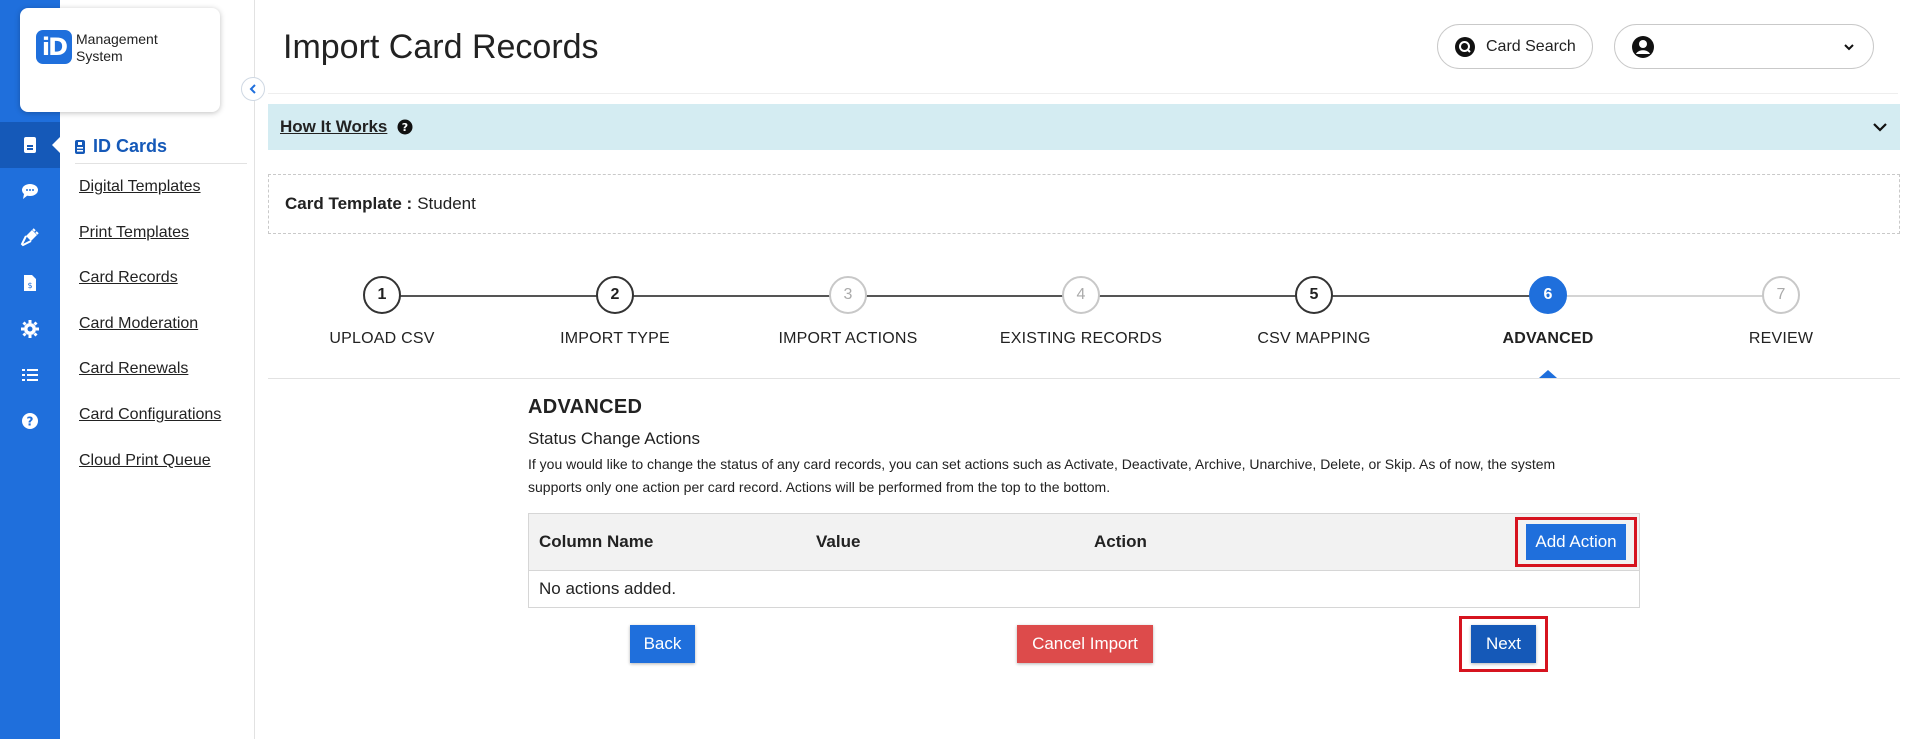 This screenshot has width=1906, height=739. Describe the element at coordinates (382, 295) in the screenshot. I see `step-number: 1` at that location.